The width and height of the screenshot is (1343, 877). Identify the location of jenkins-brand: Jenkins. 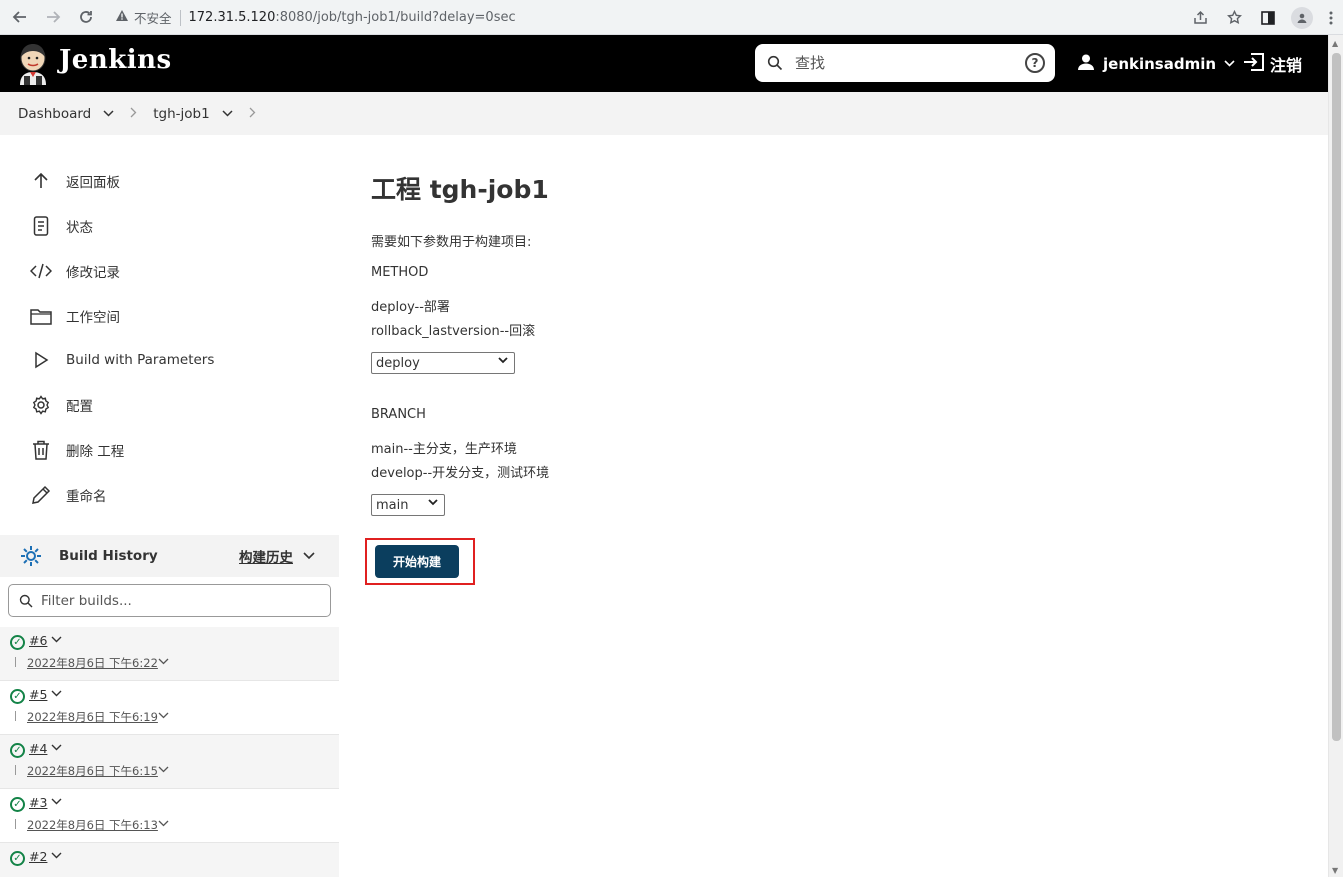
(115, 60).